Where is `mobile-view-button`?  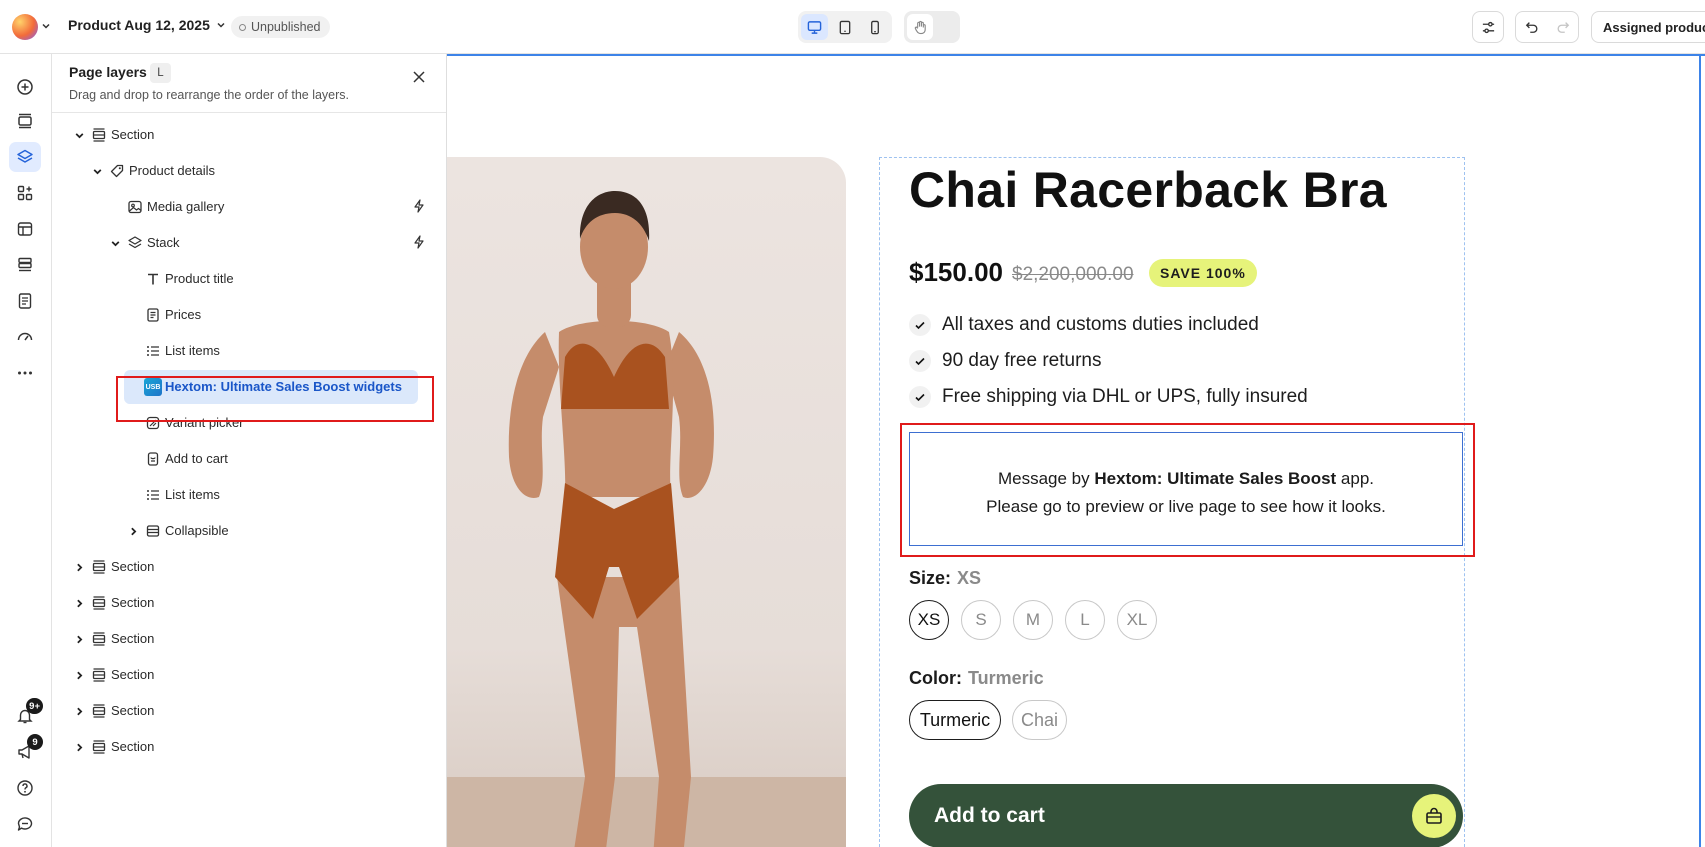
mobile-view-button is located at coordinates (874, 27).